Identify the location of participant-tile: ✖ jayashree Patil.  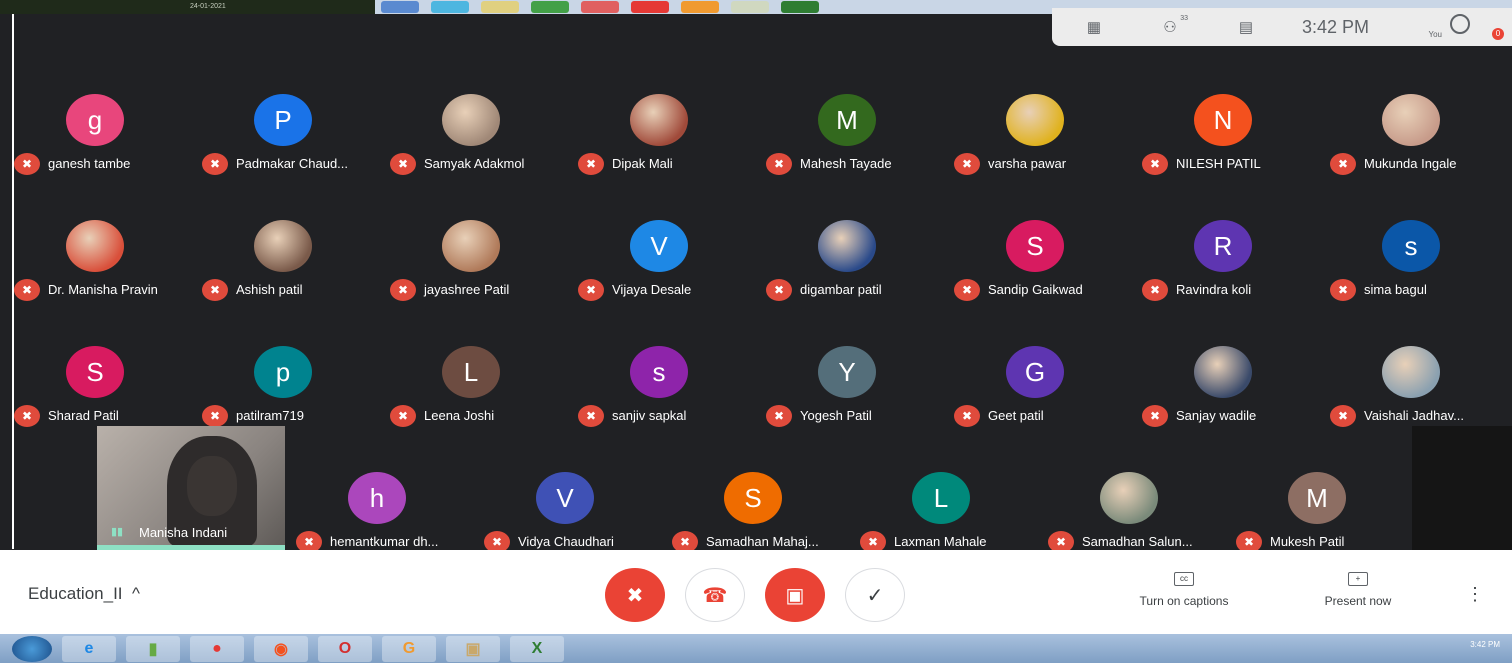
(484, 258).